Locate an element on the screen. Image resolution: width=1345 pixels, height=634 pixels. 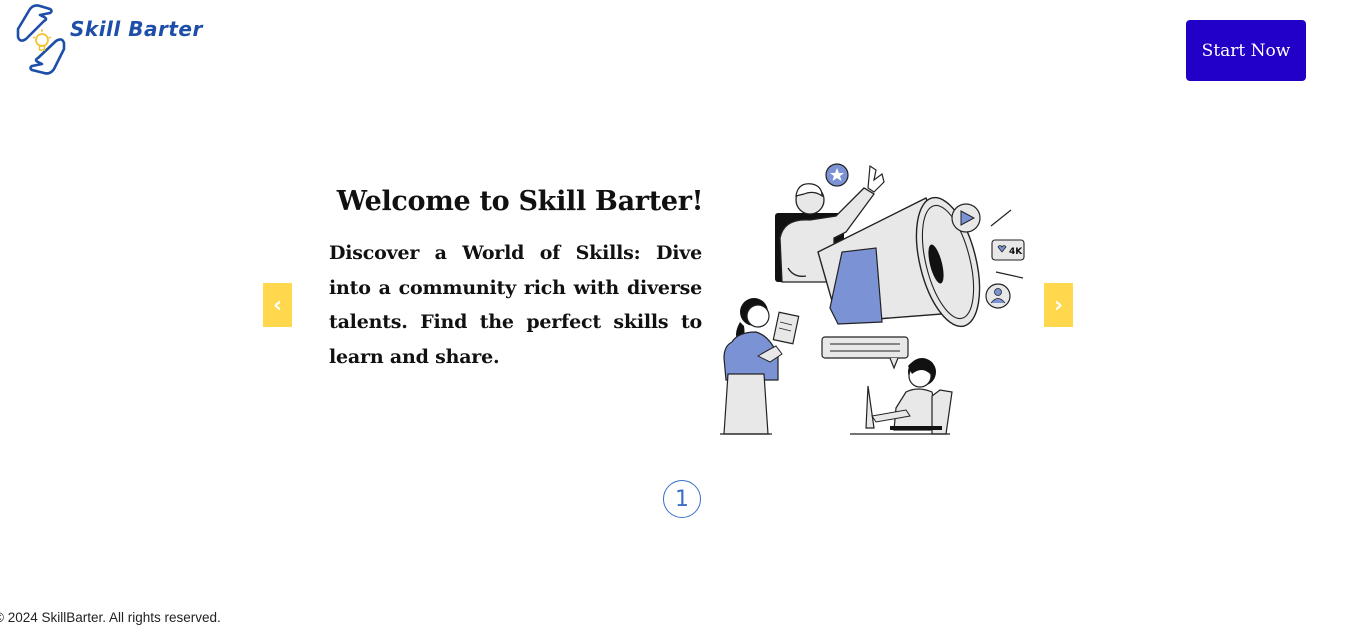
site-logo: Skill Barter is located at coordinates (109, 41).